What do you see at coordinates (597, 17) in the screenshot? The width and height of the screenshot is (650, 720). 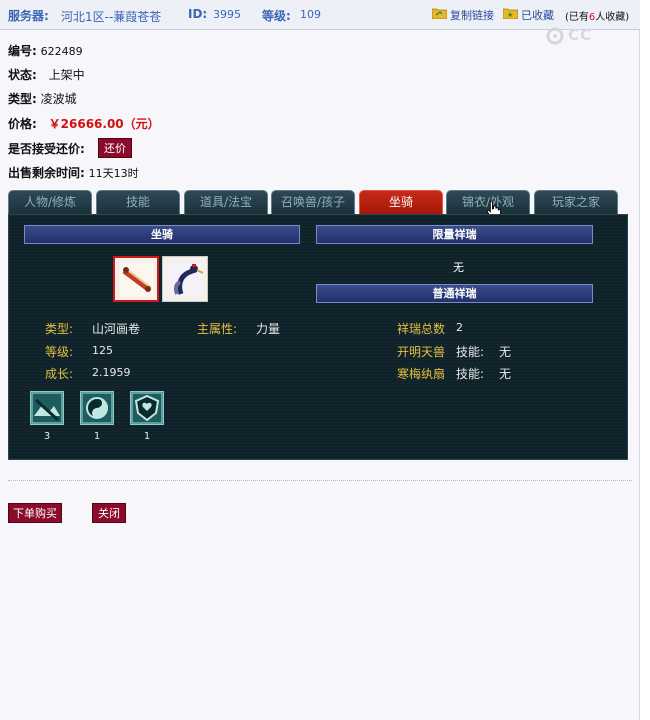 I see `favorite-count: (已有6人收藏)` at bounding box center [597, 17].